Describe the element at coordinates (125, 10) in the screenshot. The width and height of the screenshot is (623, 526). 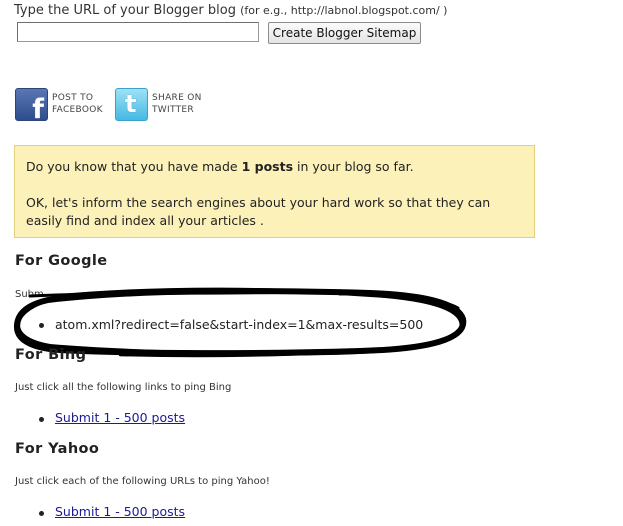
I see `url-label-text: Type the URL of your Blogger blog` at that location.